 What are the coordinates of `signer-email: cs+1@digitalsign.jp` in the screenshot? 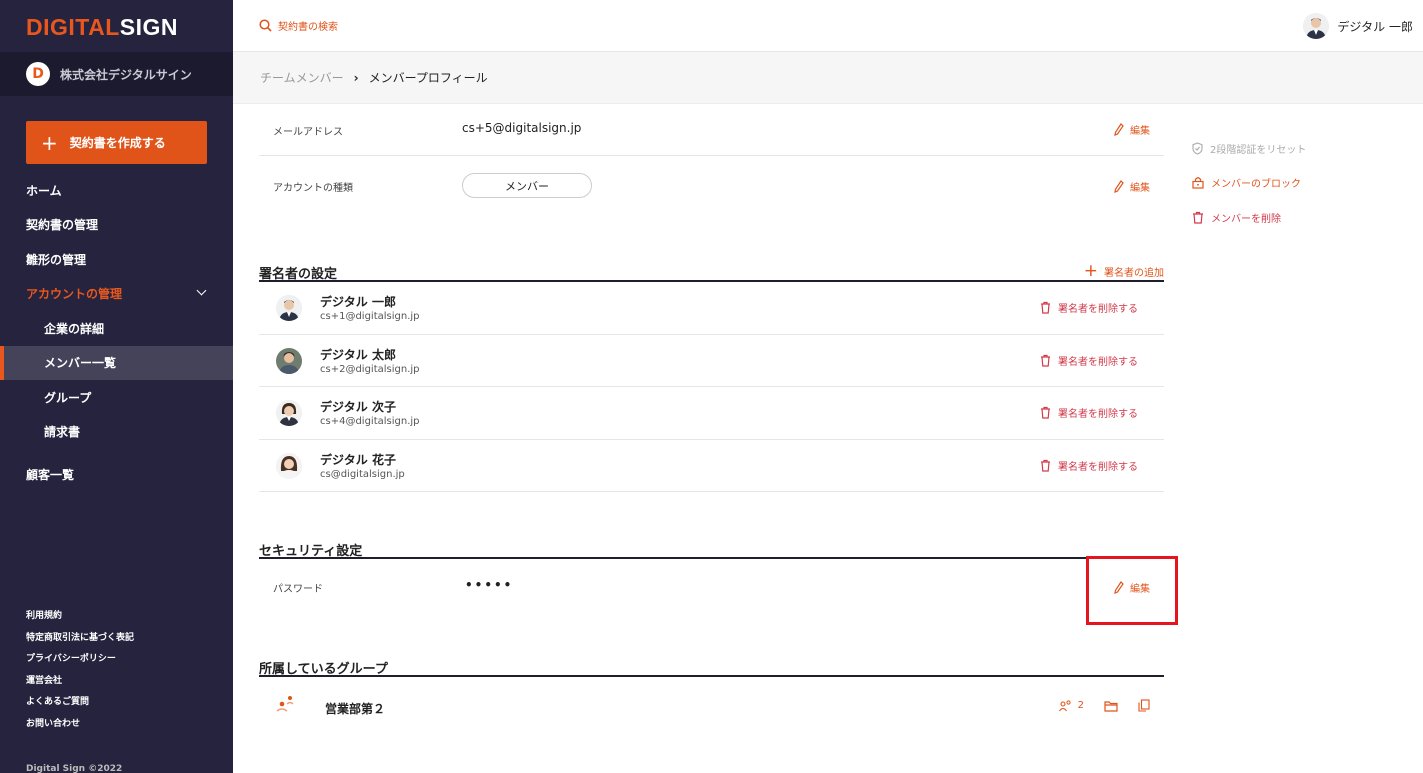 It's located at (370, 316).